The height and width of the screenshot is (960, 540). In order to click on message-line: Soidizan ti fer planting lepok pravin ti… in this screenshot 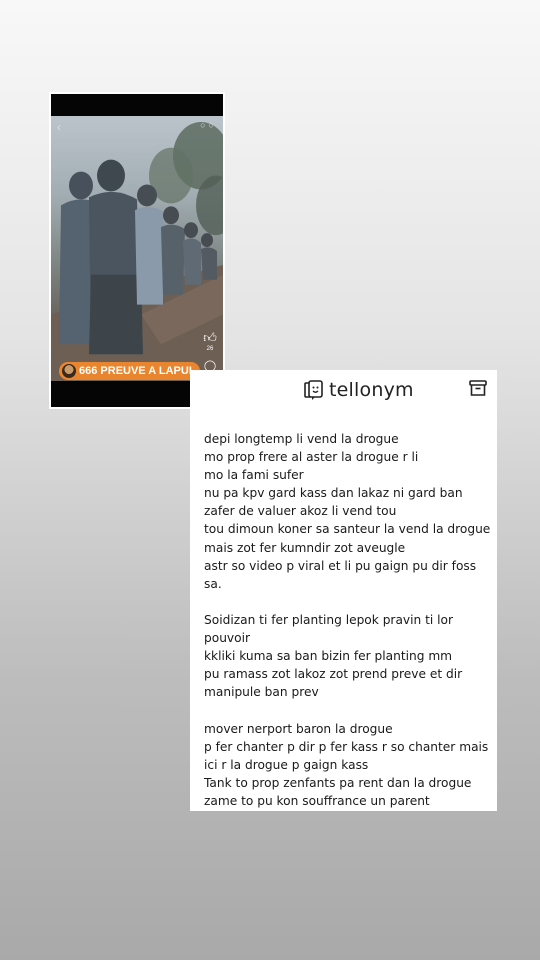, I will do `click(329, 619)`.